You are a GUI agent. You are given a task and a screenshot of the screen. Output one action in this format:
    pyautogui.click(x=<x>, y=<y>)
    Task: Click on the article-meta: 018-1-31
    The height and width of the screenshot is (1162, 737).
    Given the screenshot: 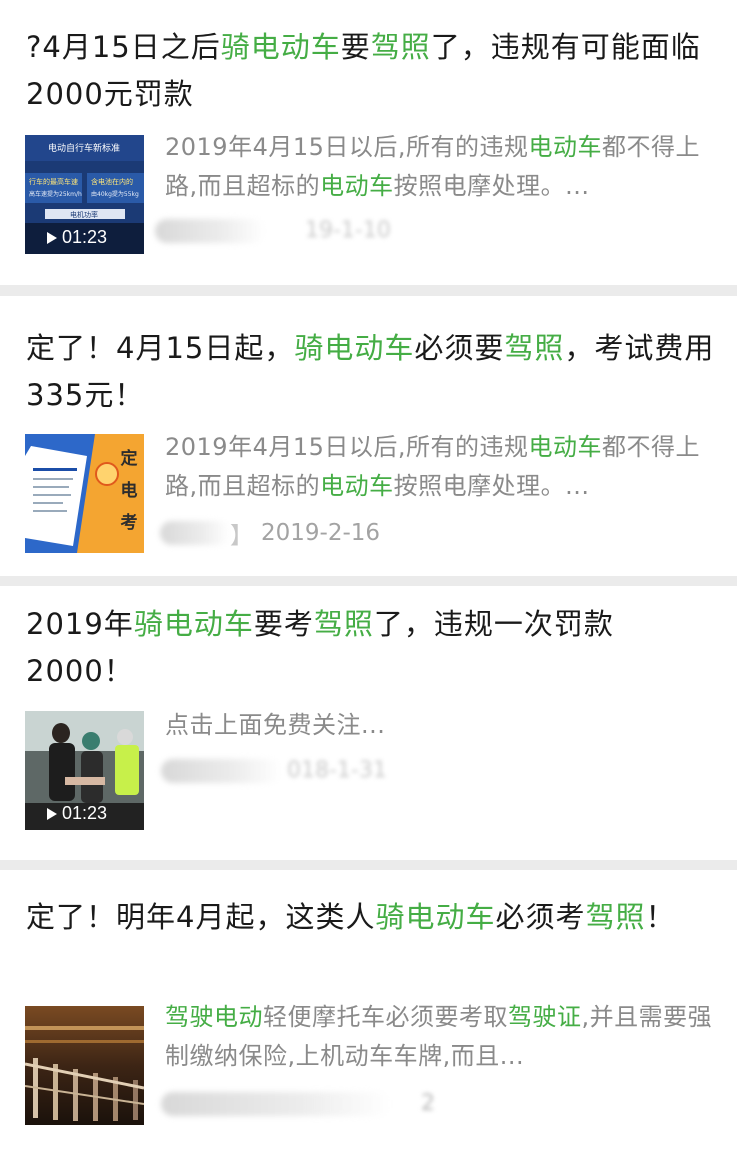 What is the action you would take?
    pyautogui.click(x=274, y=770)
    